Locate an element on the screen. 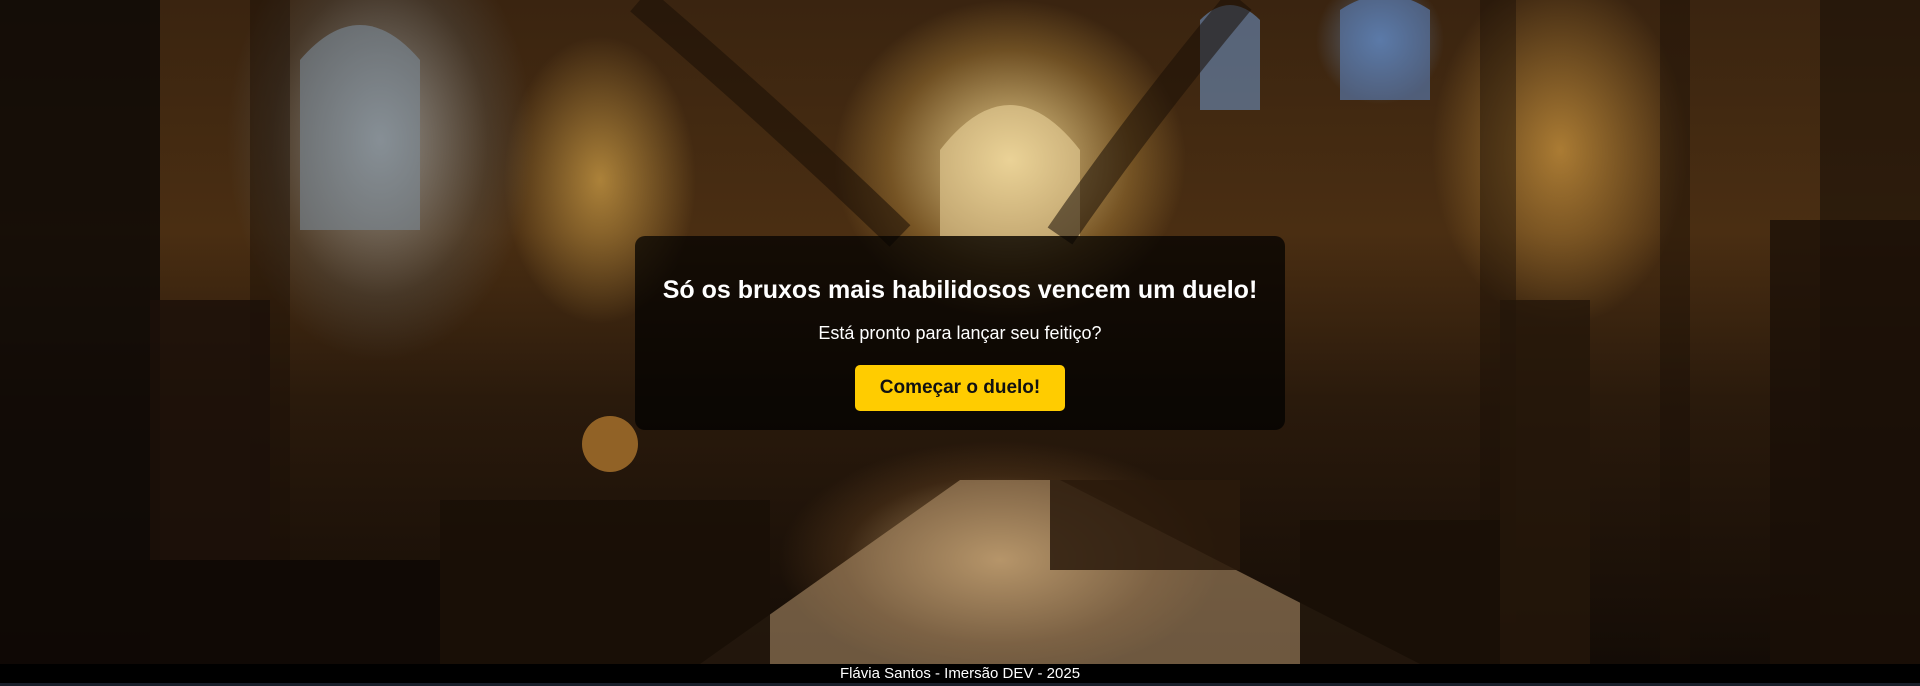  footer-credit: Flávia Santos - Imersão DEV - 2025 is located at coordinates (960, 673).